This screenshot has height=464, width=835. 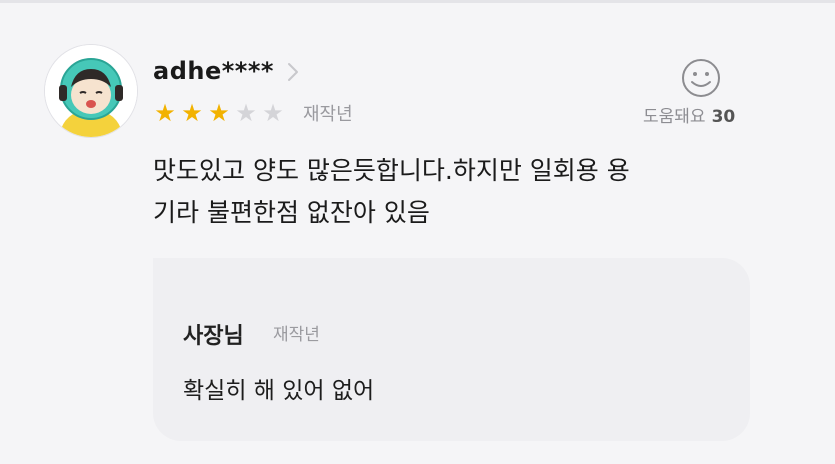 I want to click on avatar-illustration-icon, so click(x=91, y=91).